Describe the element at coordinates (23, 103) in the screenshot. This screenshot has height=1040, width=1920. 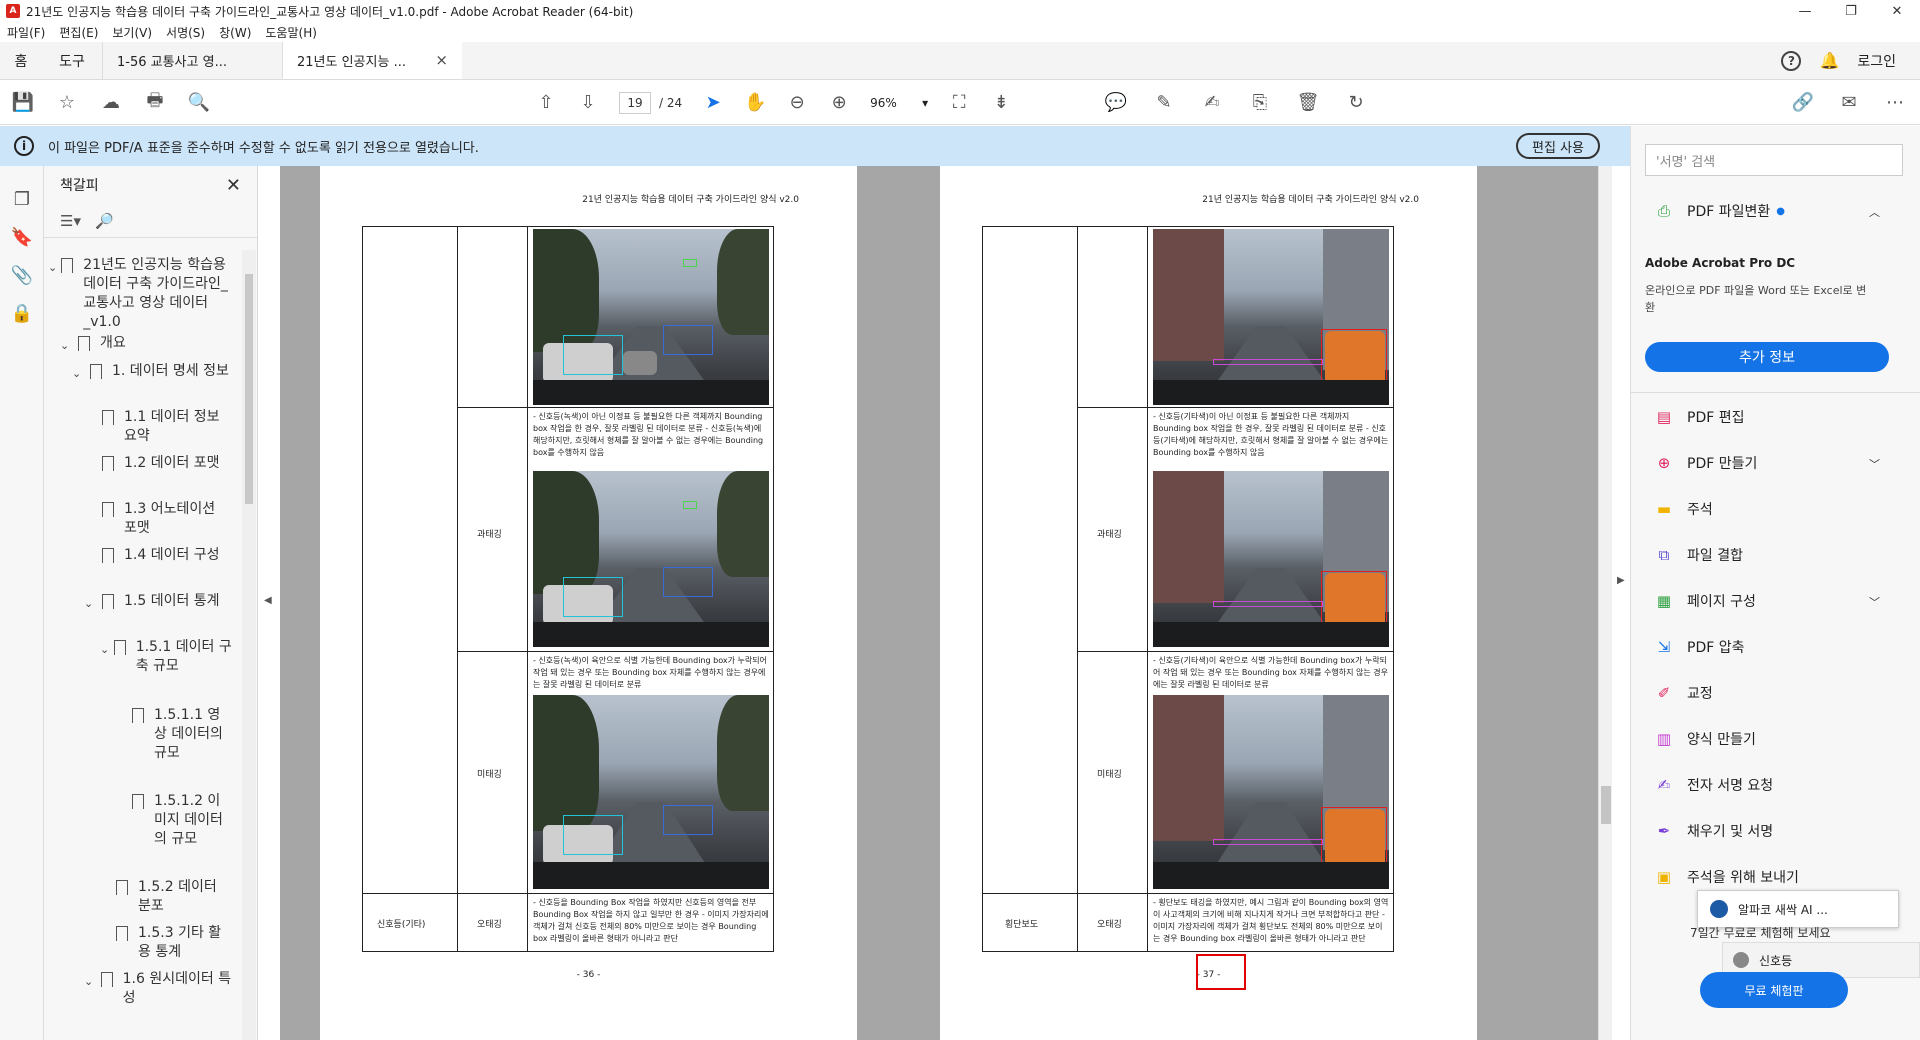
I see `save-icon: 💾` at that location.